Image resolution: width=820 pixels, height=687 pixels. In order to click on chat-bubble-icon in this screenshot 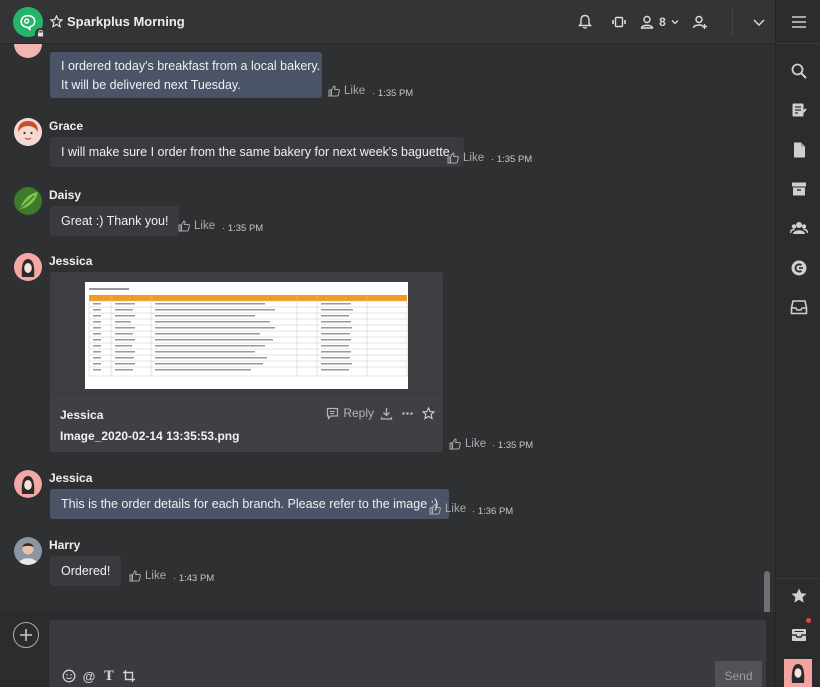, I will do `click(28, 22)`.